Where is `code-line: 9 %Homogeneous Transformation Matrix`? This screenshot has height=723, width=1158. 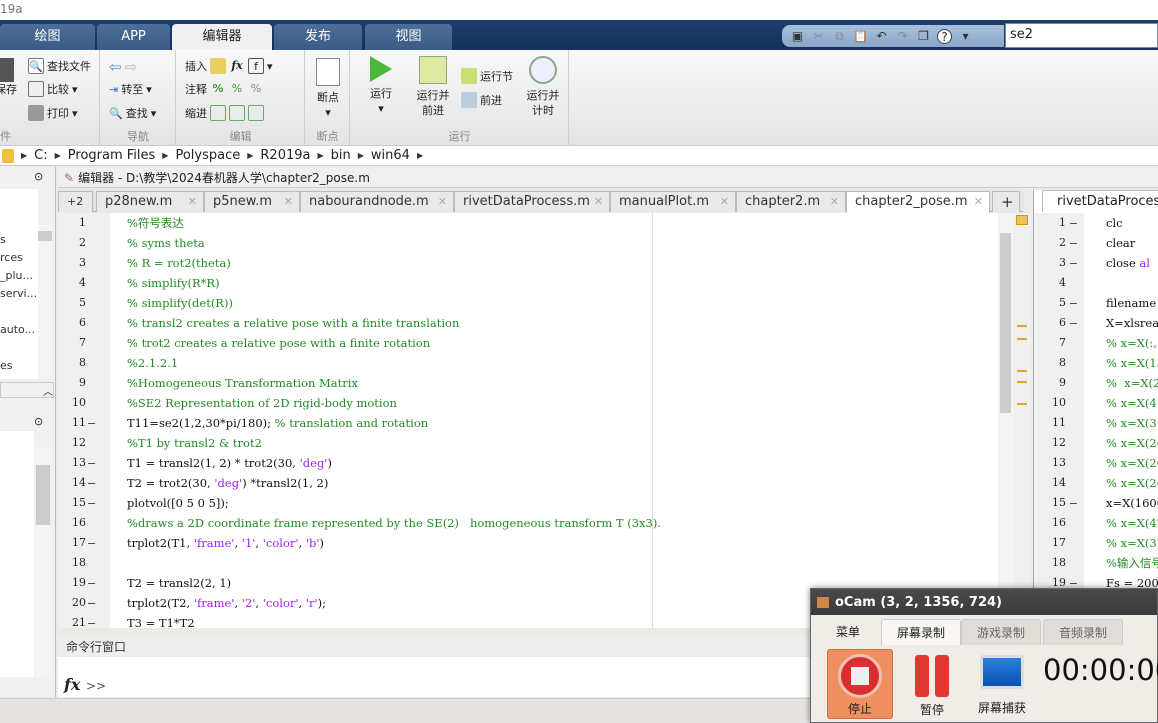 code-line: 9 %Homogeneous Transformation Matrix is located at coordinates (528, 383).